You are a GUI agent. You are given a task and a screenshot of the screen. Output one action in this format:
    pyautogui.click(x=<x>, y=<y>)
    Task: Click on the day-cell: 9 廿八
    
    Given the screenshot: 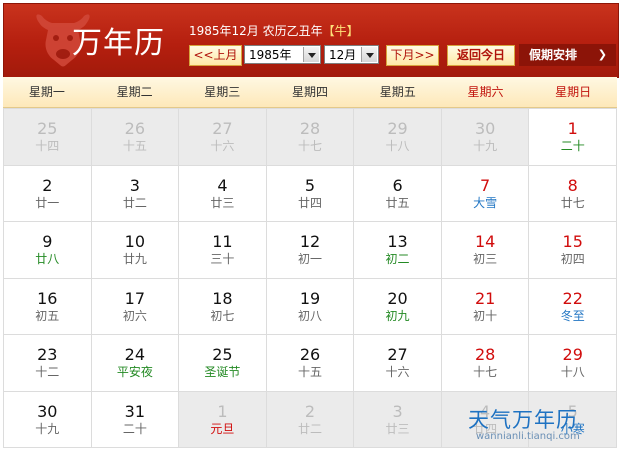 What is the action you would take?
    pyautogui.click(x=48, y=250)
    